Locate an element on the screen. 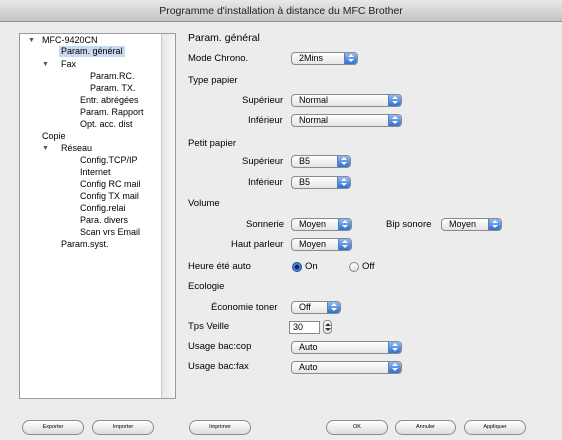  tps-veille-label: Tps Veille is located at coordinates (209, 326).